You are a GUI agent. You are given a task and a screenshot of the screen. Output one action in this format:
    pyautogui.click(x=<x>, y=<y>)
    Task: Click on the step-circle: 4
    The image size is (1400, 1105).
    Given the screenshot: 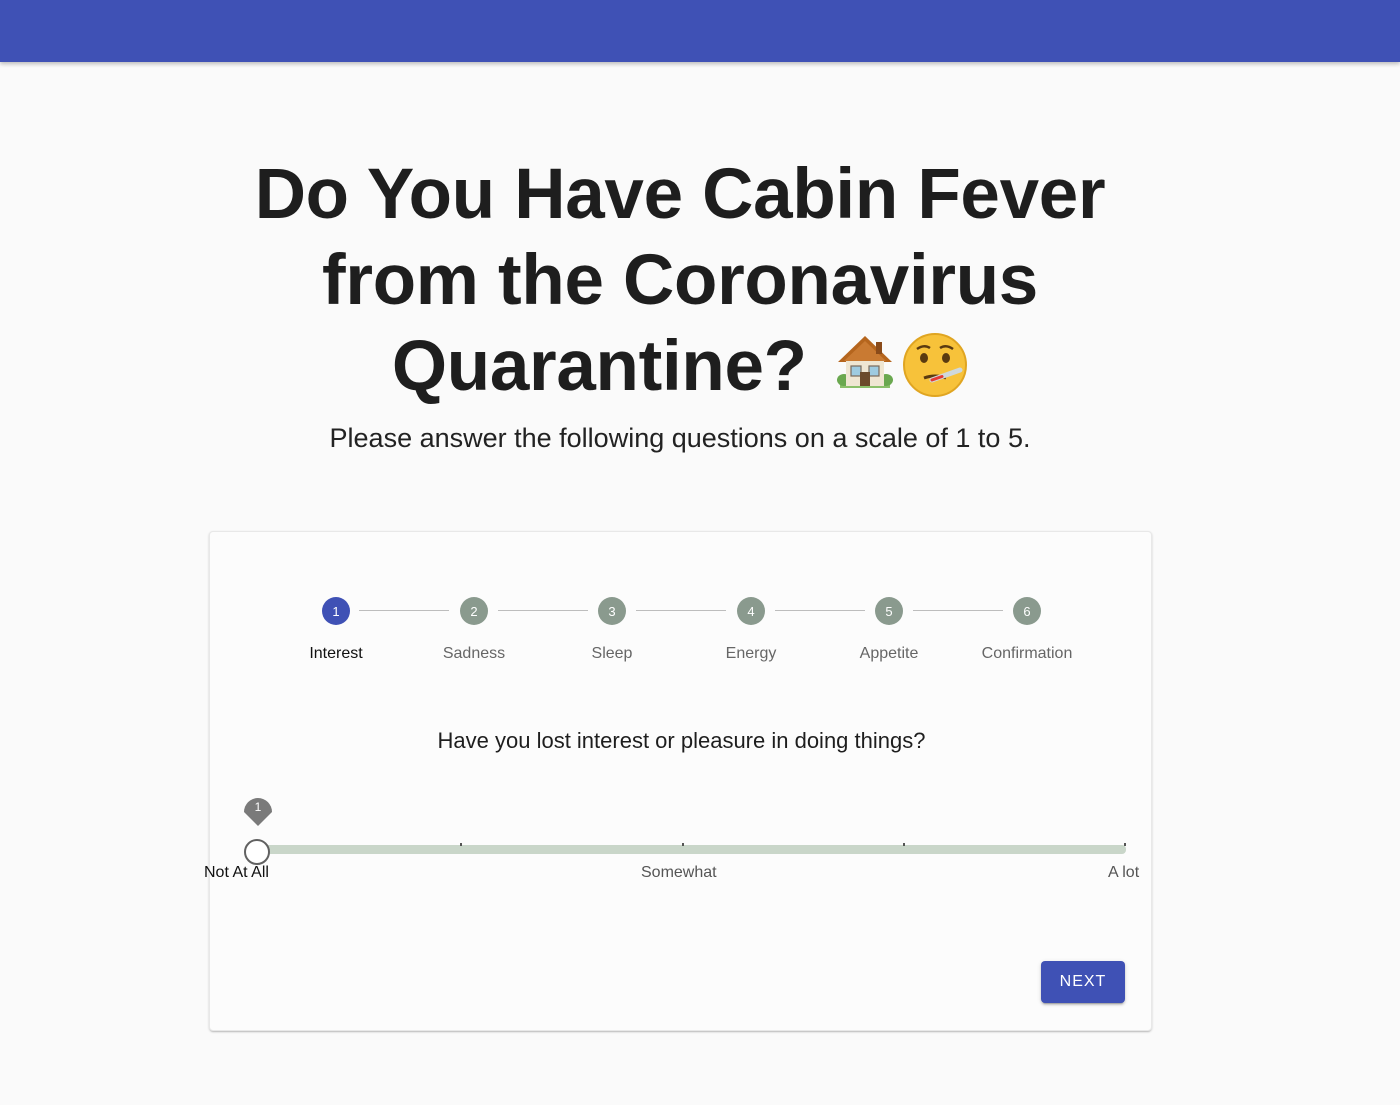 What is the action you would take?
    pyautogui.click(x=751, y=611)
    